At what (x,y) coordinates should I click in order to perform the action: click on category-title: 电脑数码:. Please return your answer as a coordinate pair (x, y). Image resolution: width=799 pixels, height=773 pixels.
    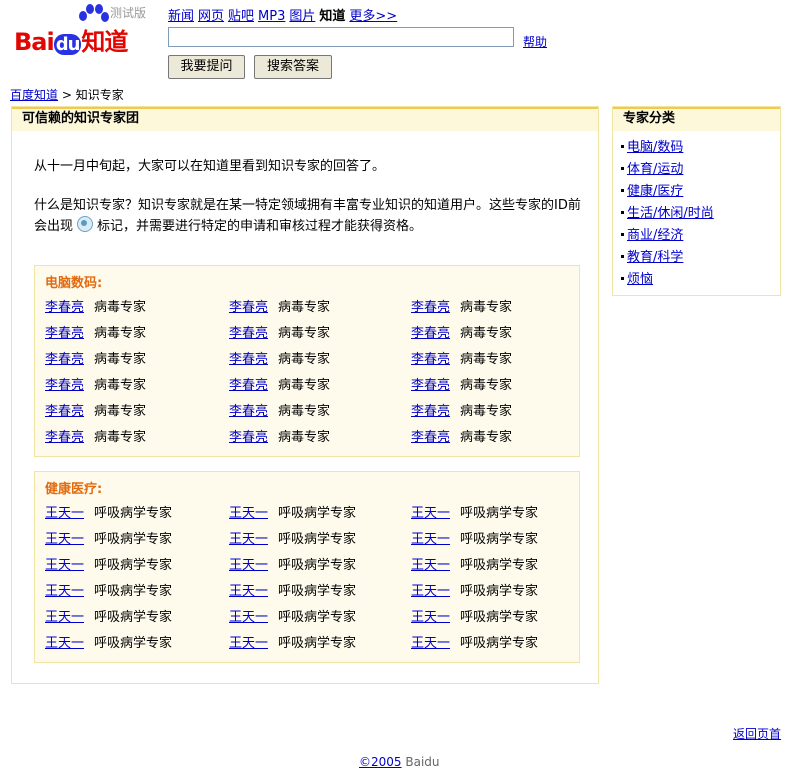
    Looking at the image, I should click on (74, 283).